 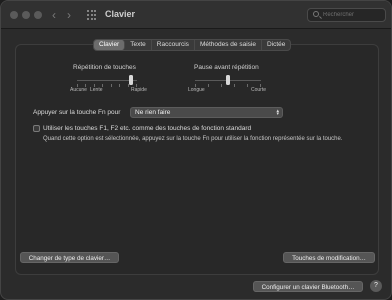 What do you see at coordinates (92, 15) in the screenshot?
I see `show-all-grid-icon` at bounding box center [92, 15].